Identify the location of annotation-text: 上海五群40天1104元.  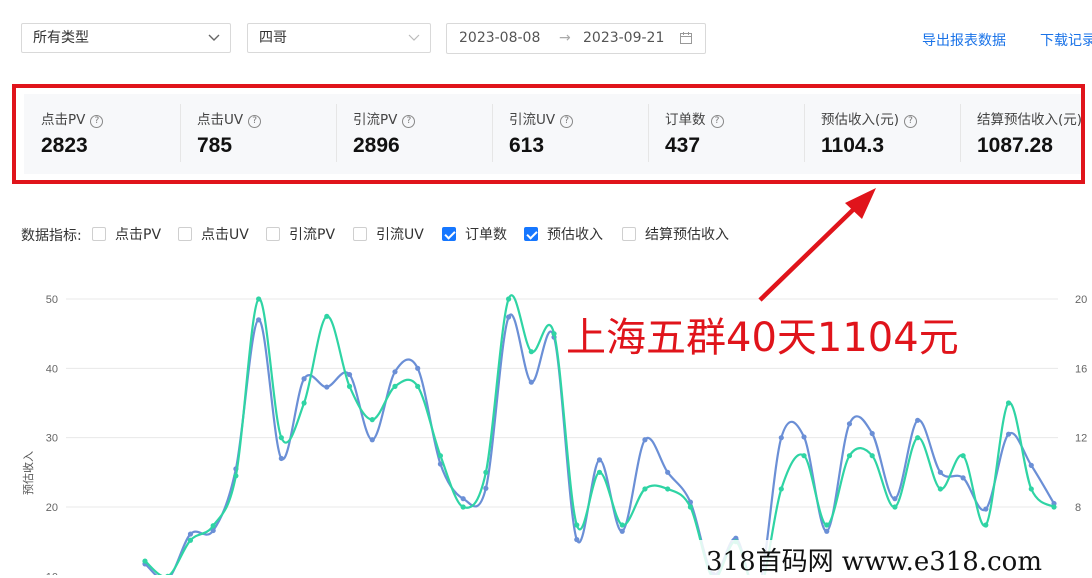
(762, 338).